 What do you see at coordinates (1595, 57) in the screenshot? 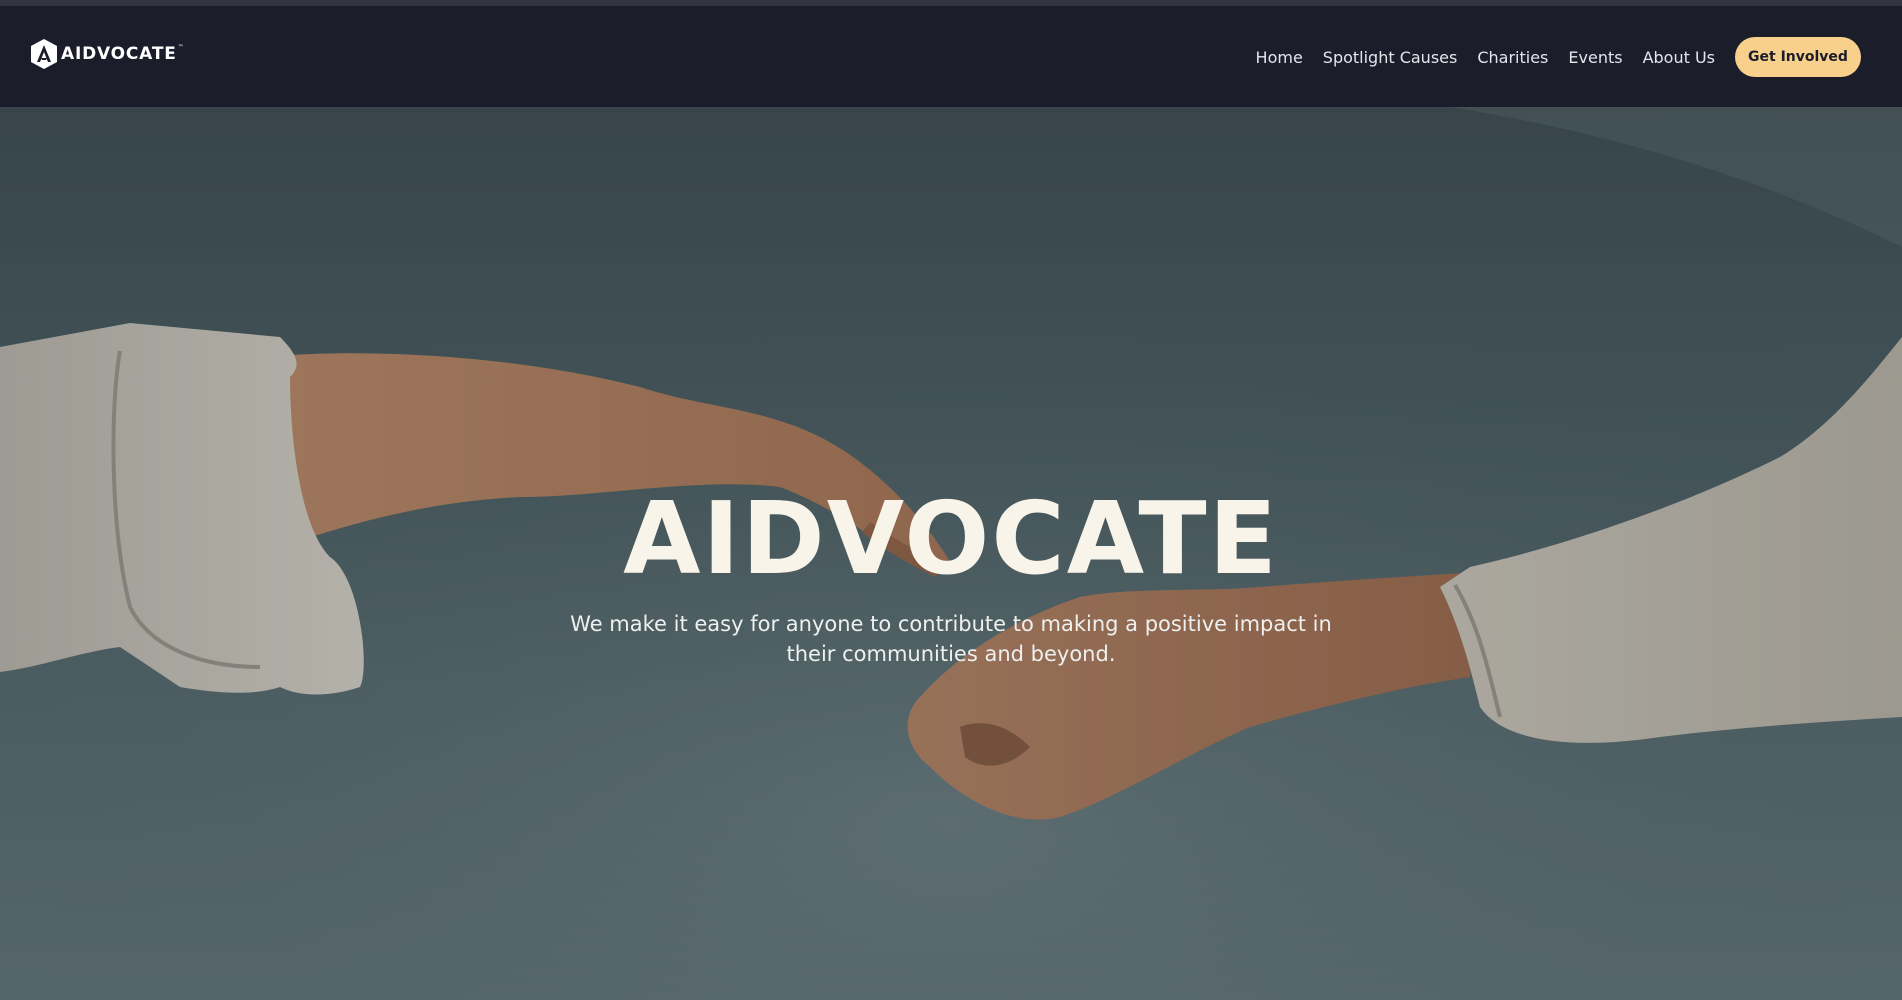
I see `nav-link-events: Events` at bounding box center [1595, 57].